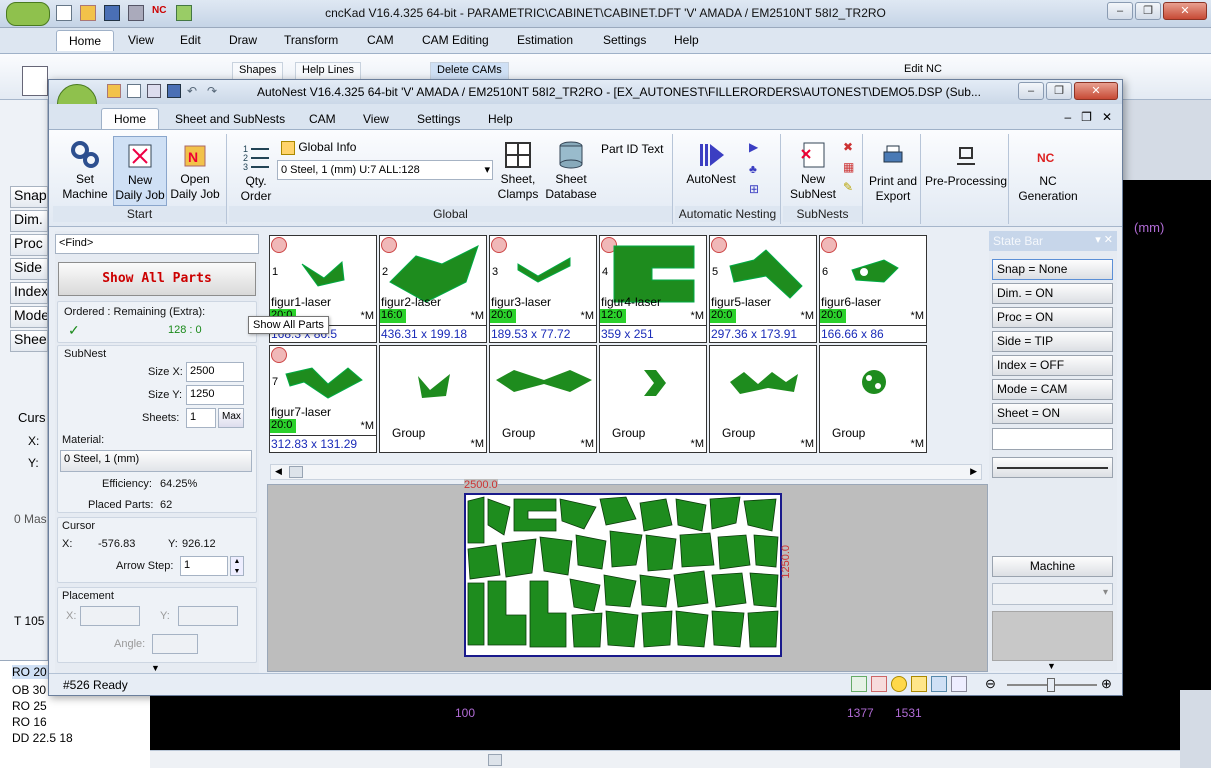 This screenshot has height=768, width=1211. I want to click on new-daily-job-button: New Daily Job, so click(140, 171).